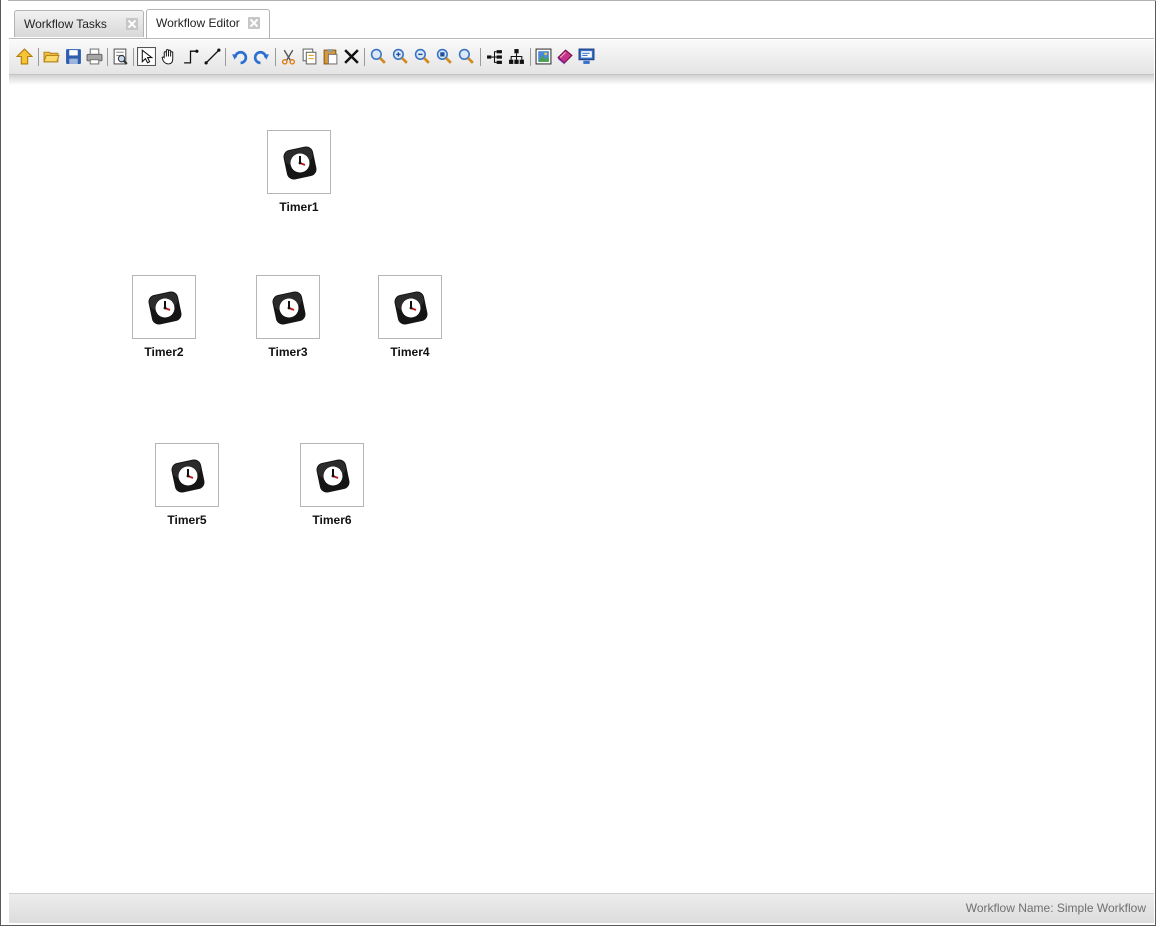  Describe the element at coordinates (51, 56) in the screenshot. I see `open-folder-icon` at that location.